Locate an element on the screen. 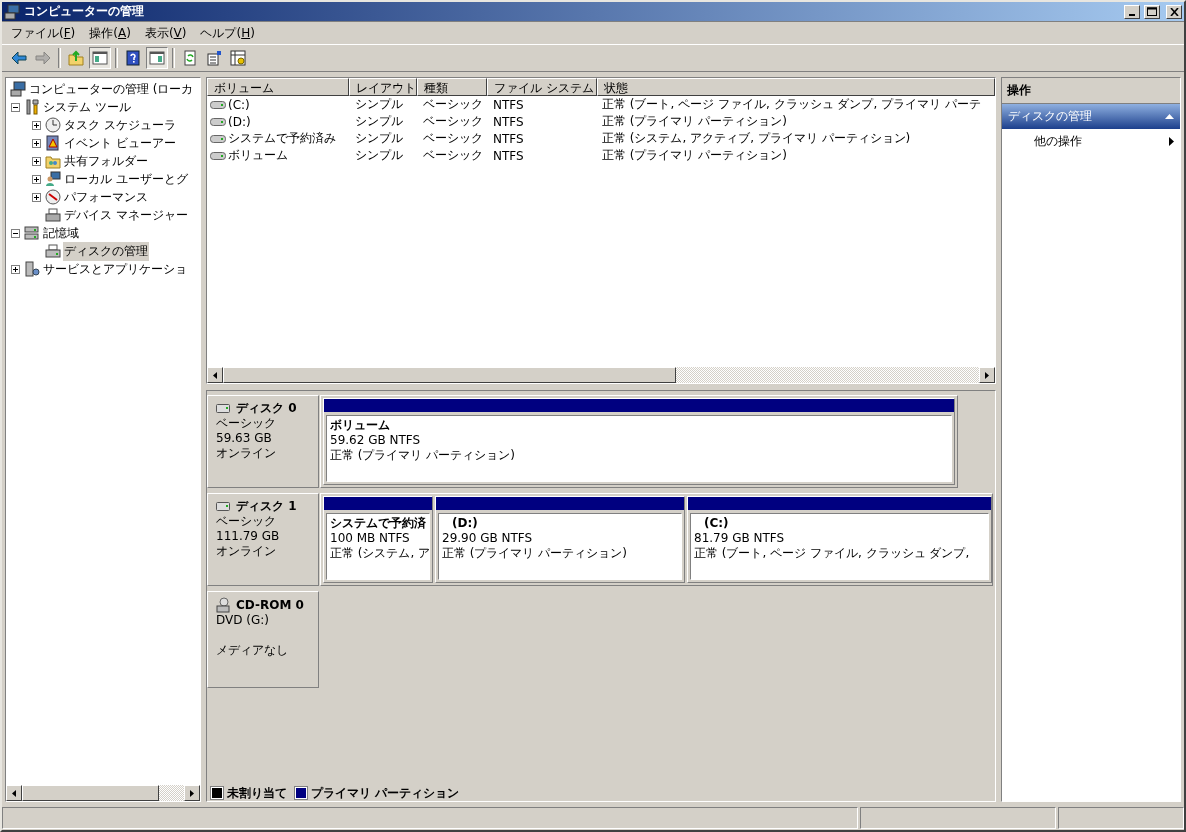  partition: システムで予約済 100 MB NTFS 正常 (システム, ア is located at coordinates (378, 539).